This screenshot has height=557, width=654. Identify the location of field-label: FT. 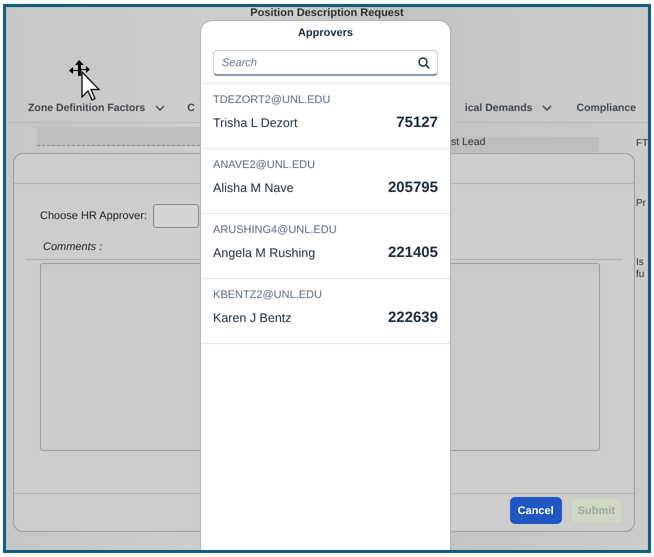
(642, 143).